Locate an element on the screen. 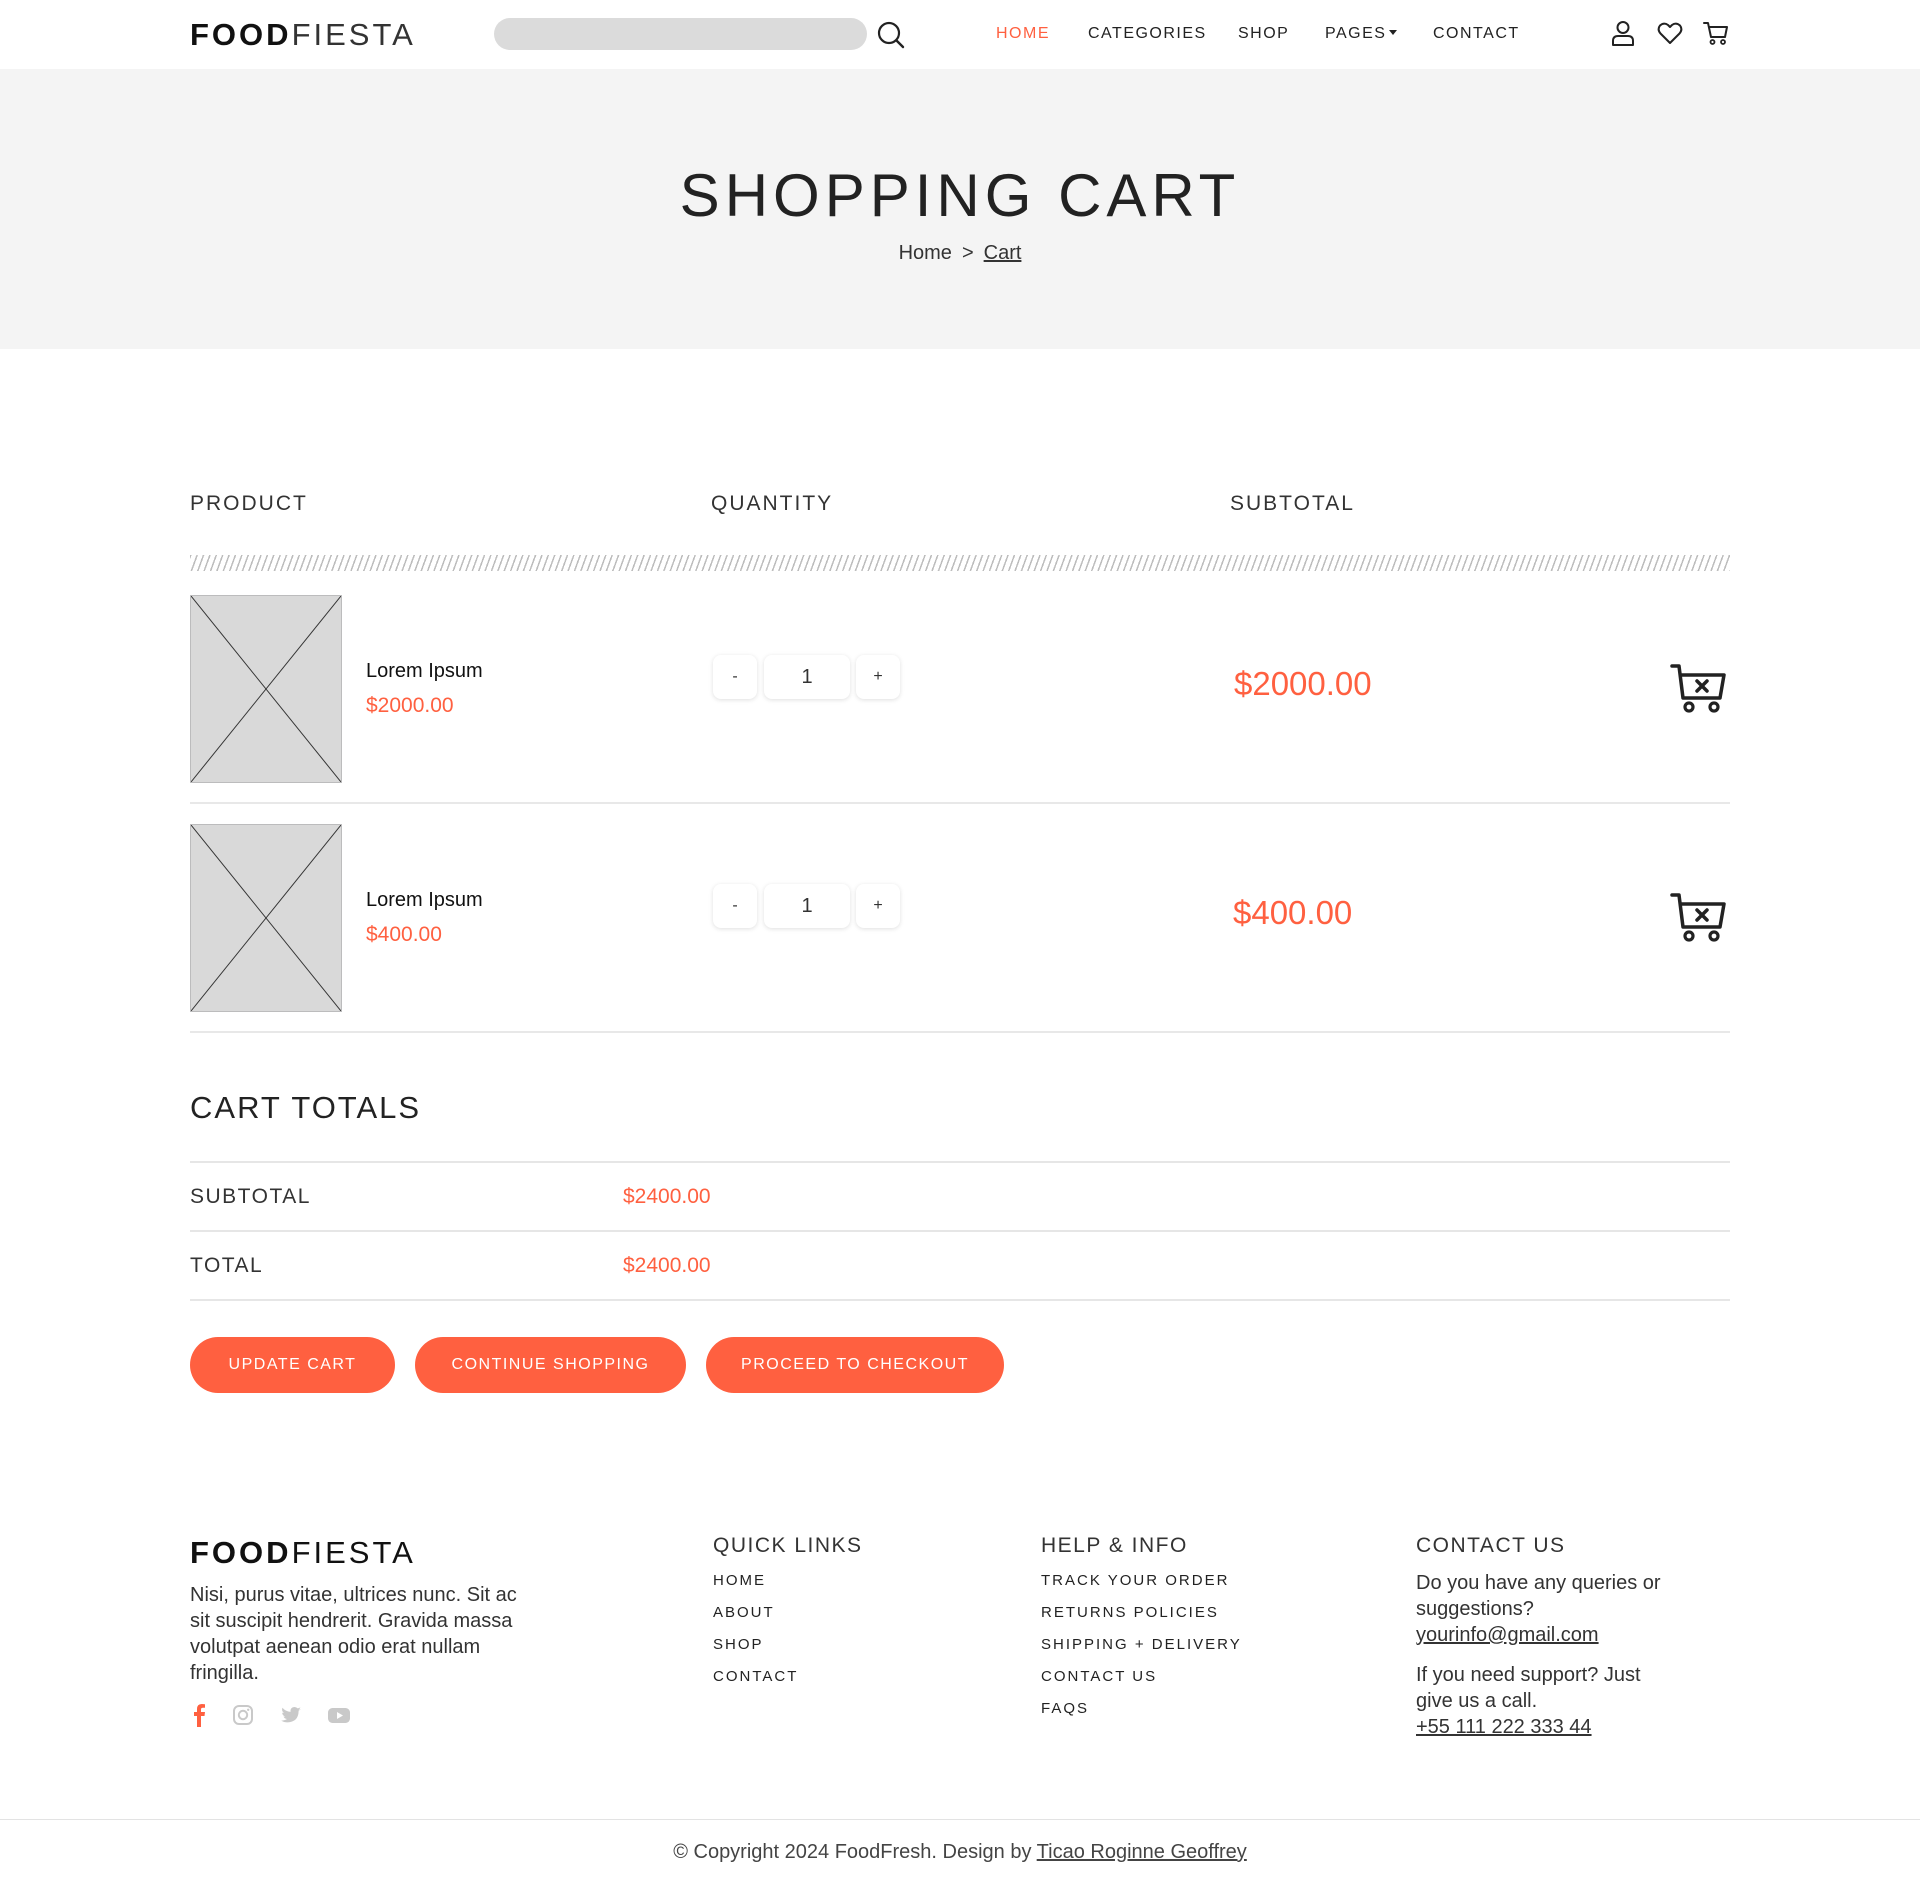 Image resolution: width=1920 pixels, height=1886 pixels. subtotal-value: $2400.00 is located at coordinates (667, 1196).